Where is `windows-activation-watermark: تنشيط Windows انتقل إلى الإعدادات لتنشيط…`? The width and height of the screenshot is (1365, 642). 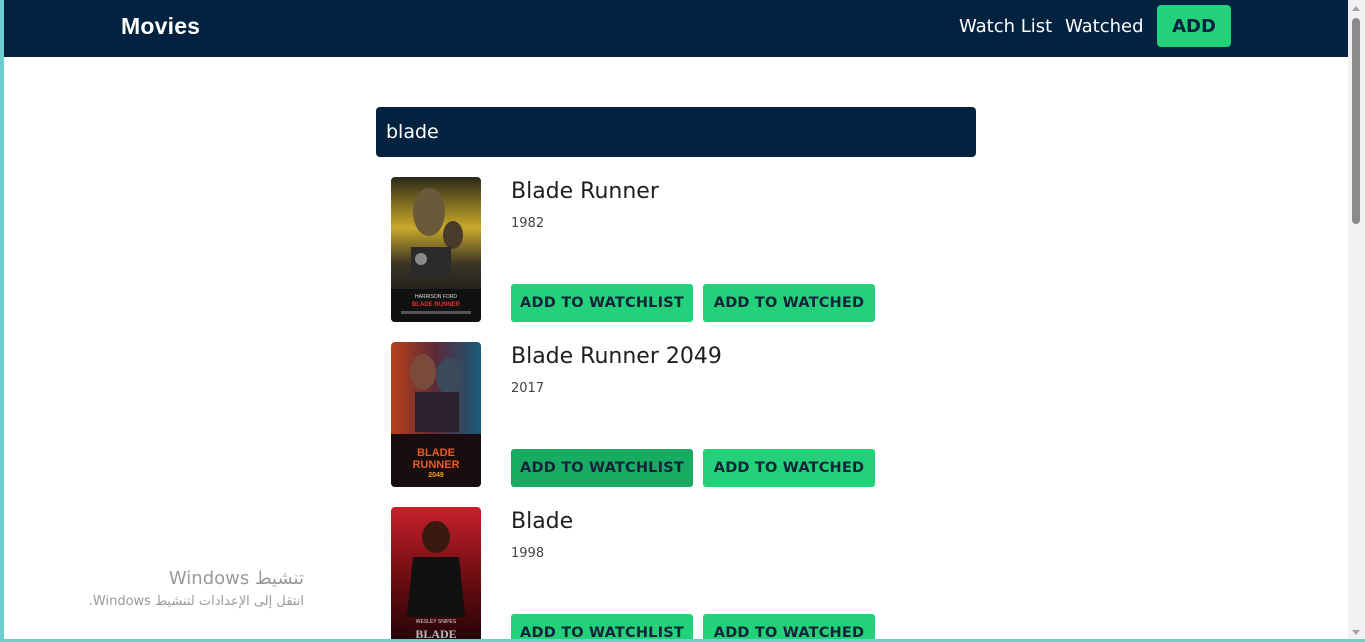
windows-activation-watermark: تنشيط Windows انتقل إلى الإعدادات لتنشيط… is located at coordinates (174, 589).